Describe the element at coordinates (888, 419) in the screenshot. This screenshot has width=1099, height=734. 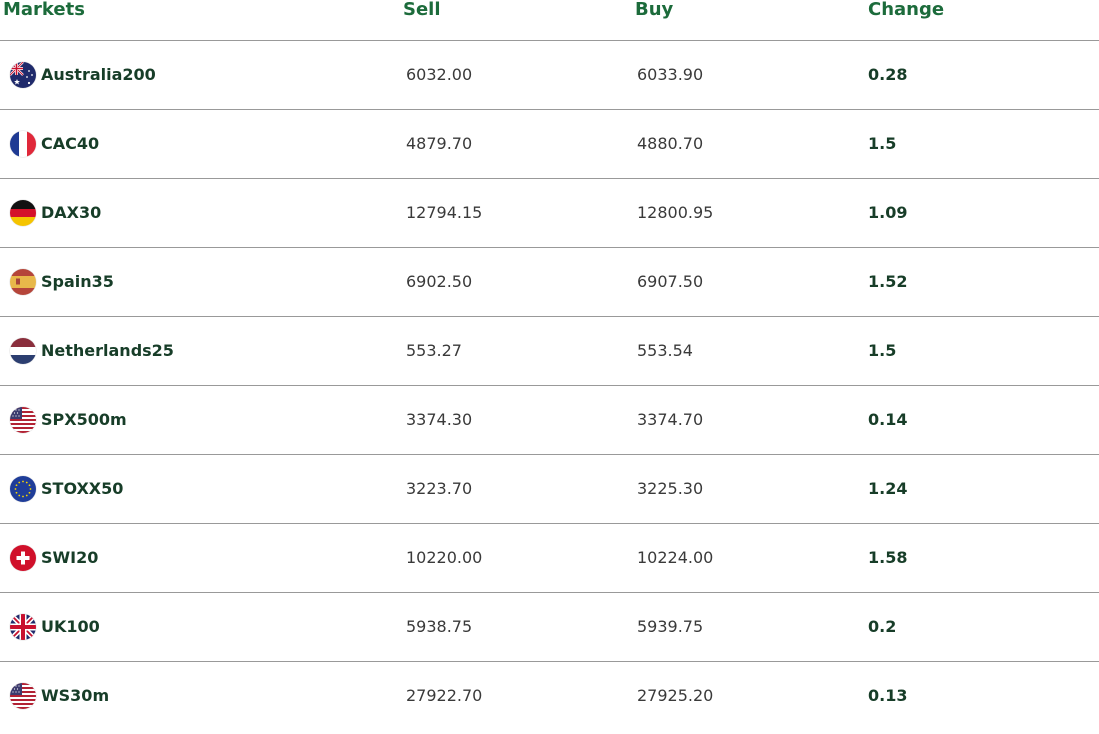
I see `change-value: 0.14` at that location.